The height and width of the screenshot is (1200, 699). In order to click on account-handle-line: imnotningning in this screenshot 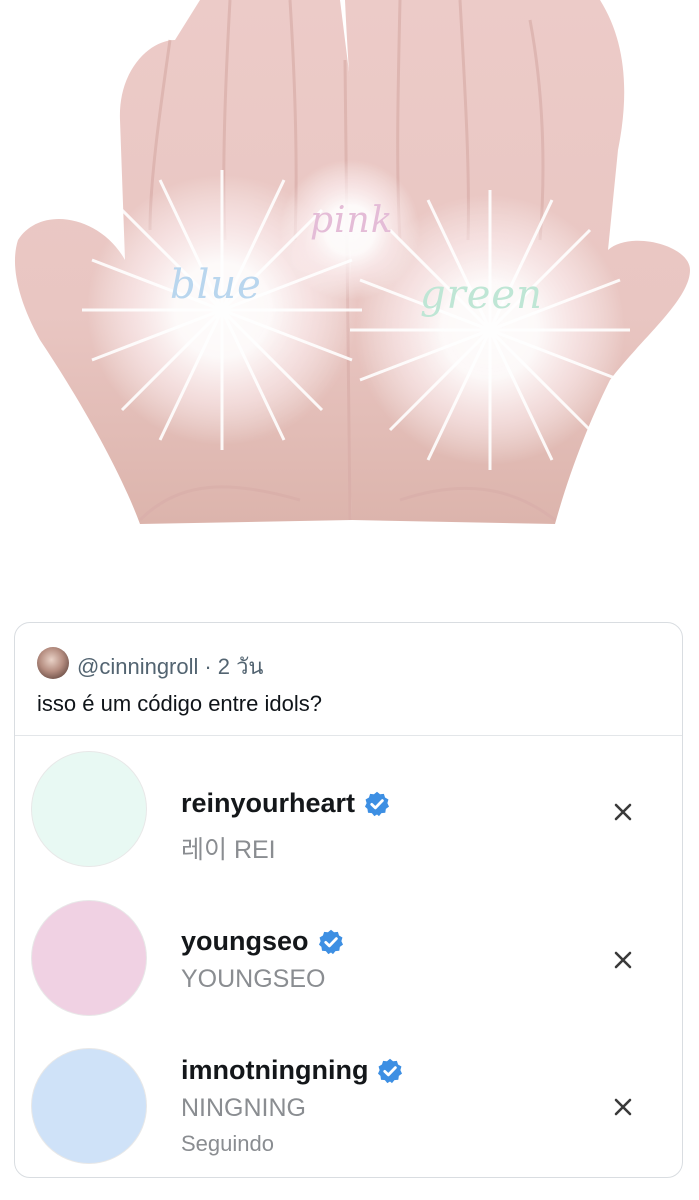, I will do `click(292, 1070)`.